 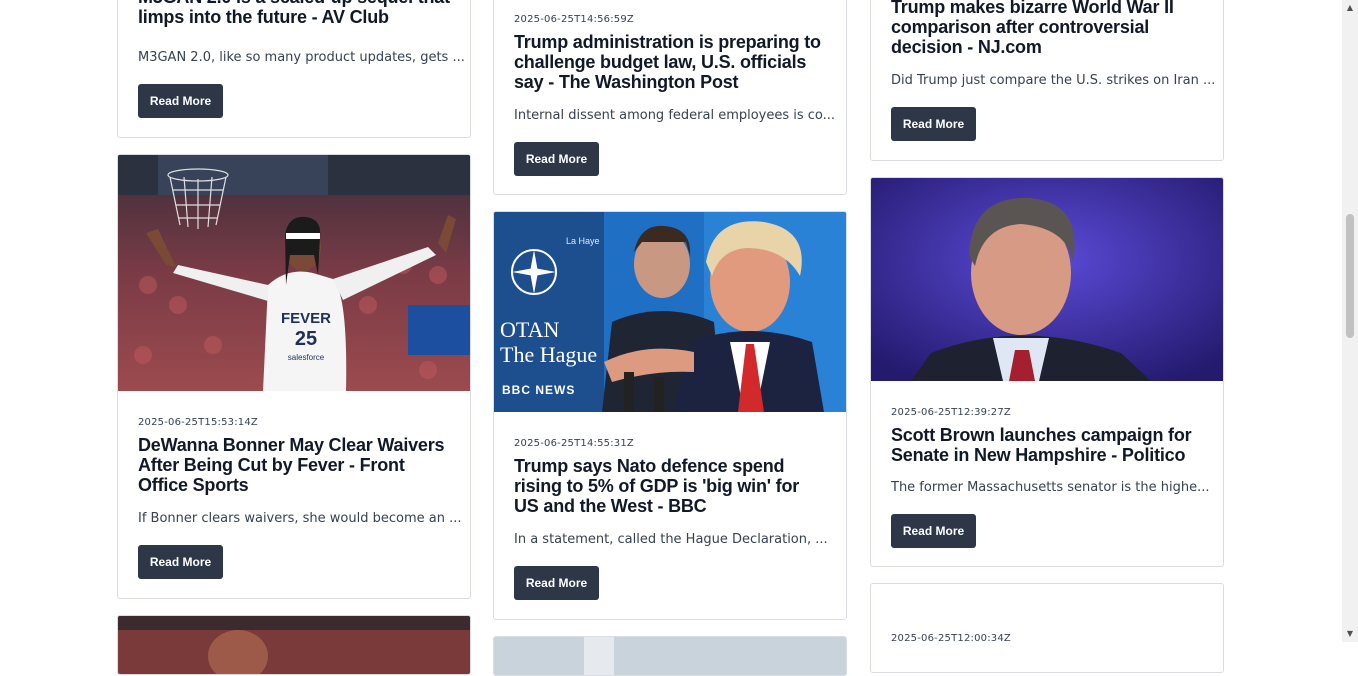 I want to click on jersey-text: FEVER, so click(x=306, y=318).